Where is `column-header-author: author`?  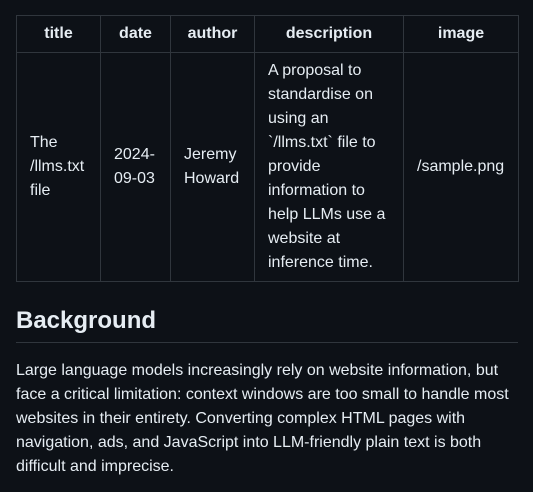 column-header-author: author is located at coordinates (212, 34).